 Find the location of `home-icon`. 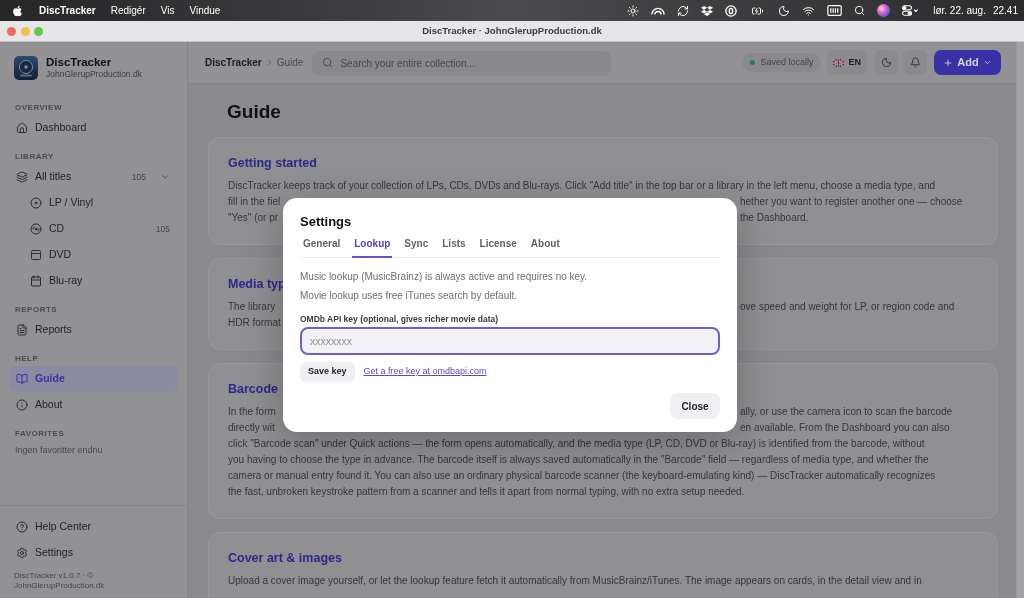

home-icon is located at coordinates (22, 128).